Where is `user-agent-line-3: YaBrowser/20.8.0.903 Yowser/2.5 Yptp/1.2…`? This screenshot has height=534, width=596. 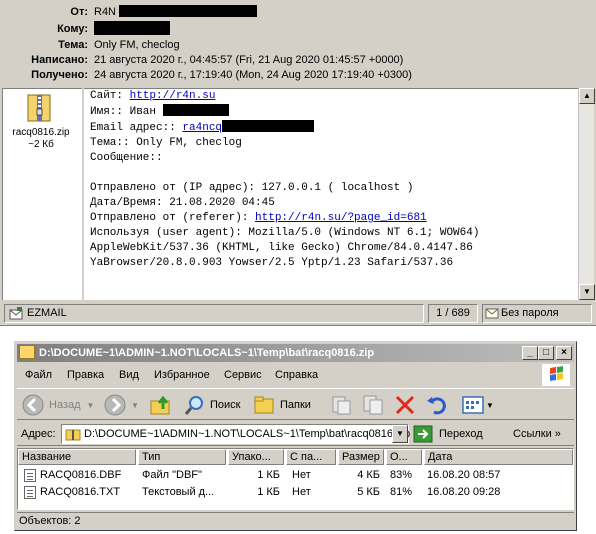
user-agent-line-3: YaBrowser/20.8.0.903 Yowser/2.5 Yptp/1.2… is located at coordinates (272, 263).